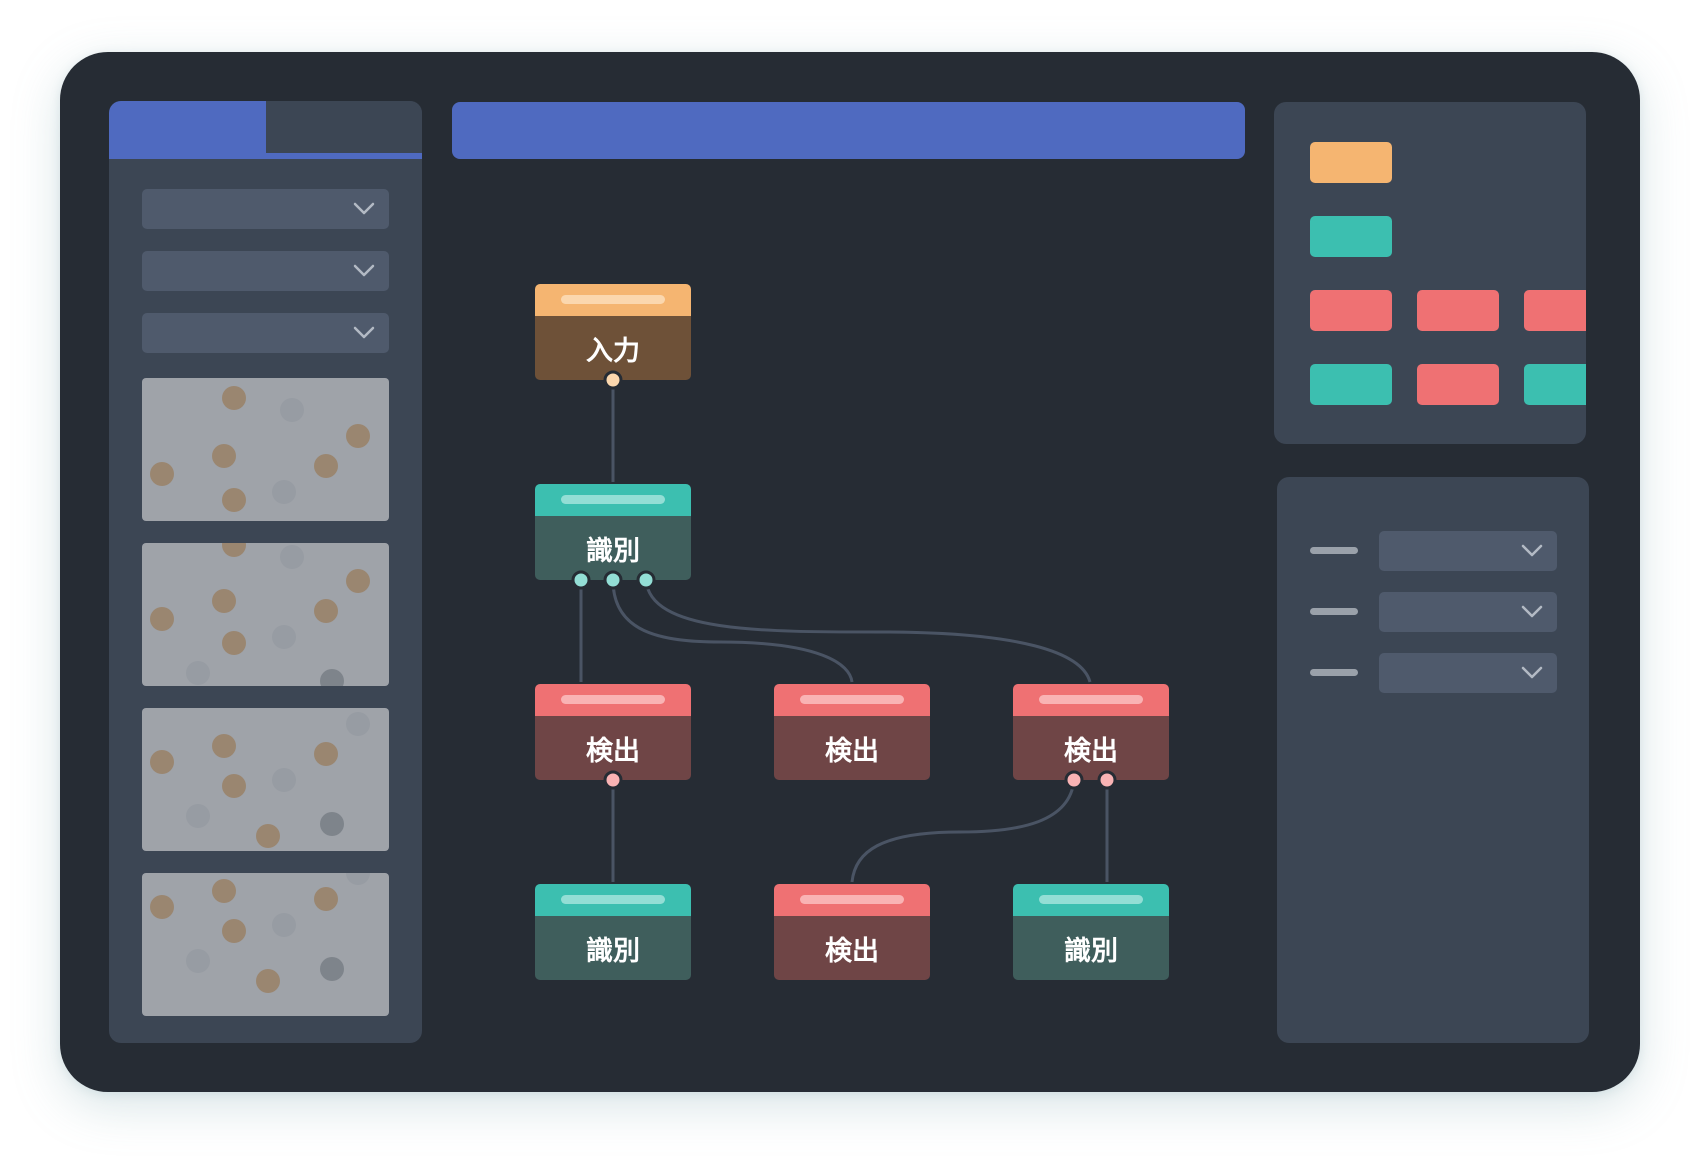 The image size is (1700, 1160). What do you see at coordinates (1430, 273) in the screenshot?
I see `node-palette` at bounding box center [1430, 273].